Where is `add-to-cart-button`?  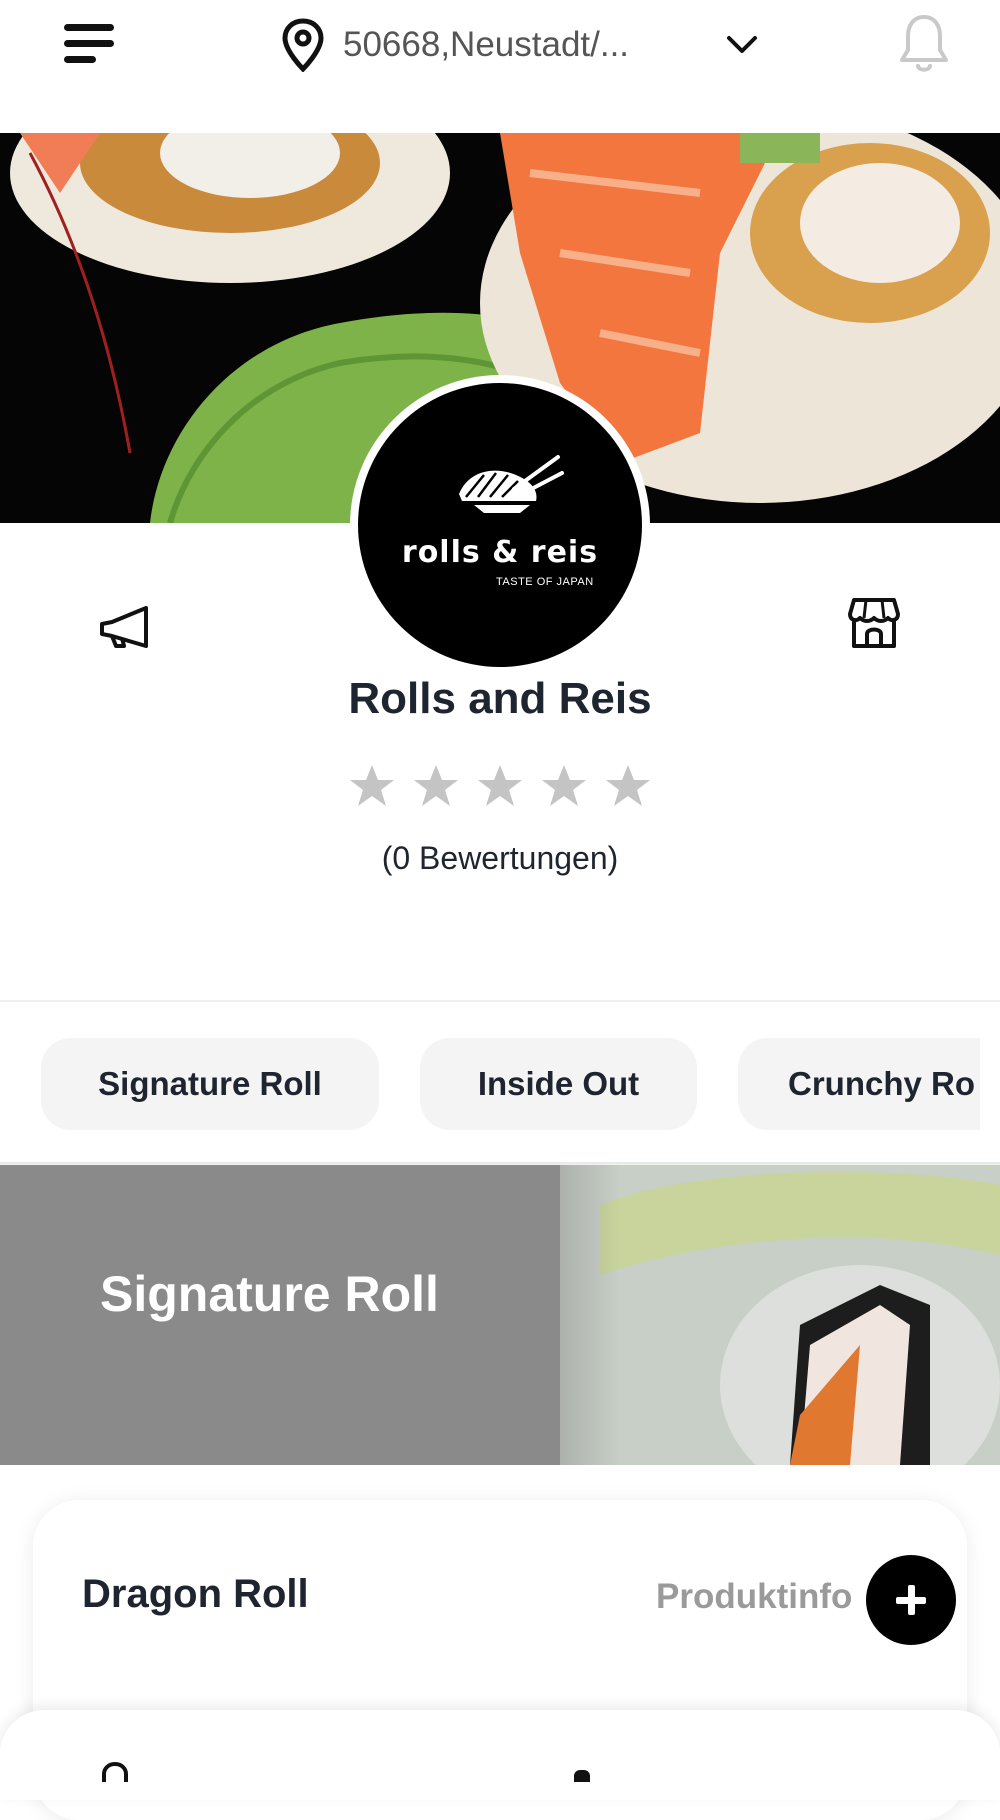
add-to-cart-button is located at coordinates (911, 1600).